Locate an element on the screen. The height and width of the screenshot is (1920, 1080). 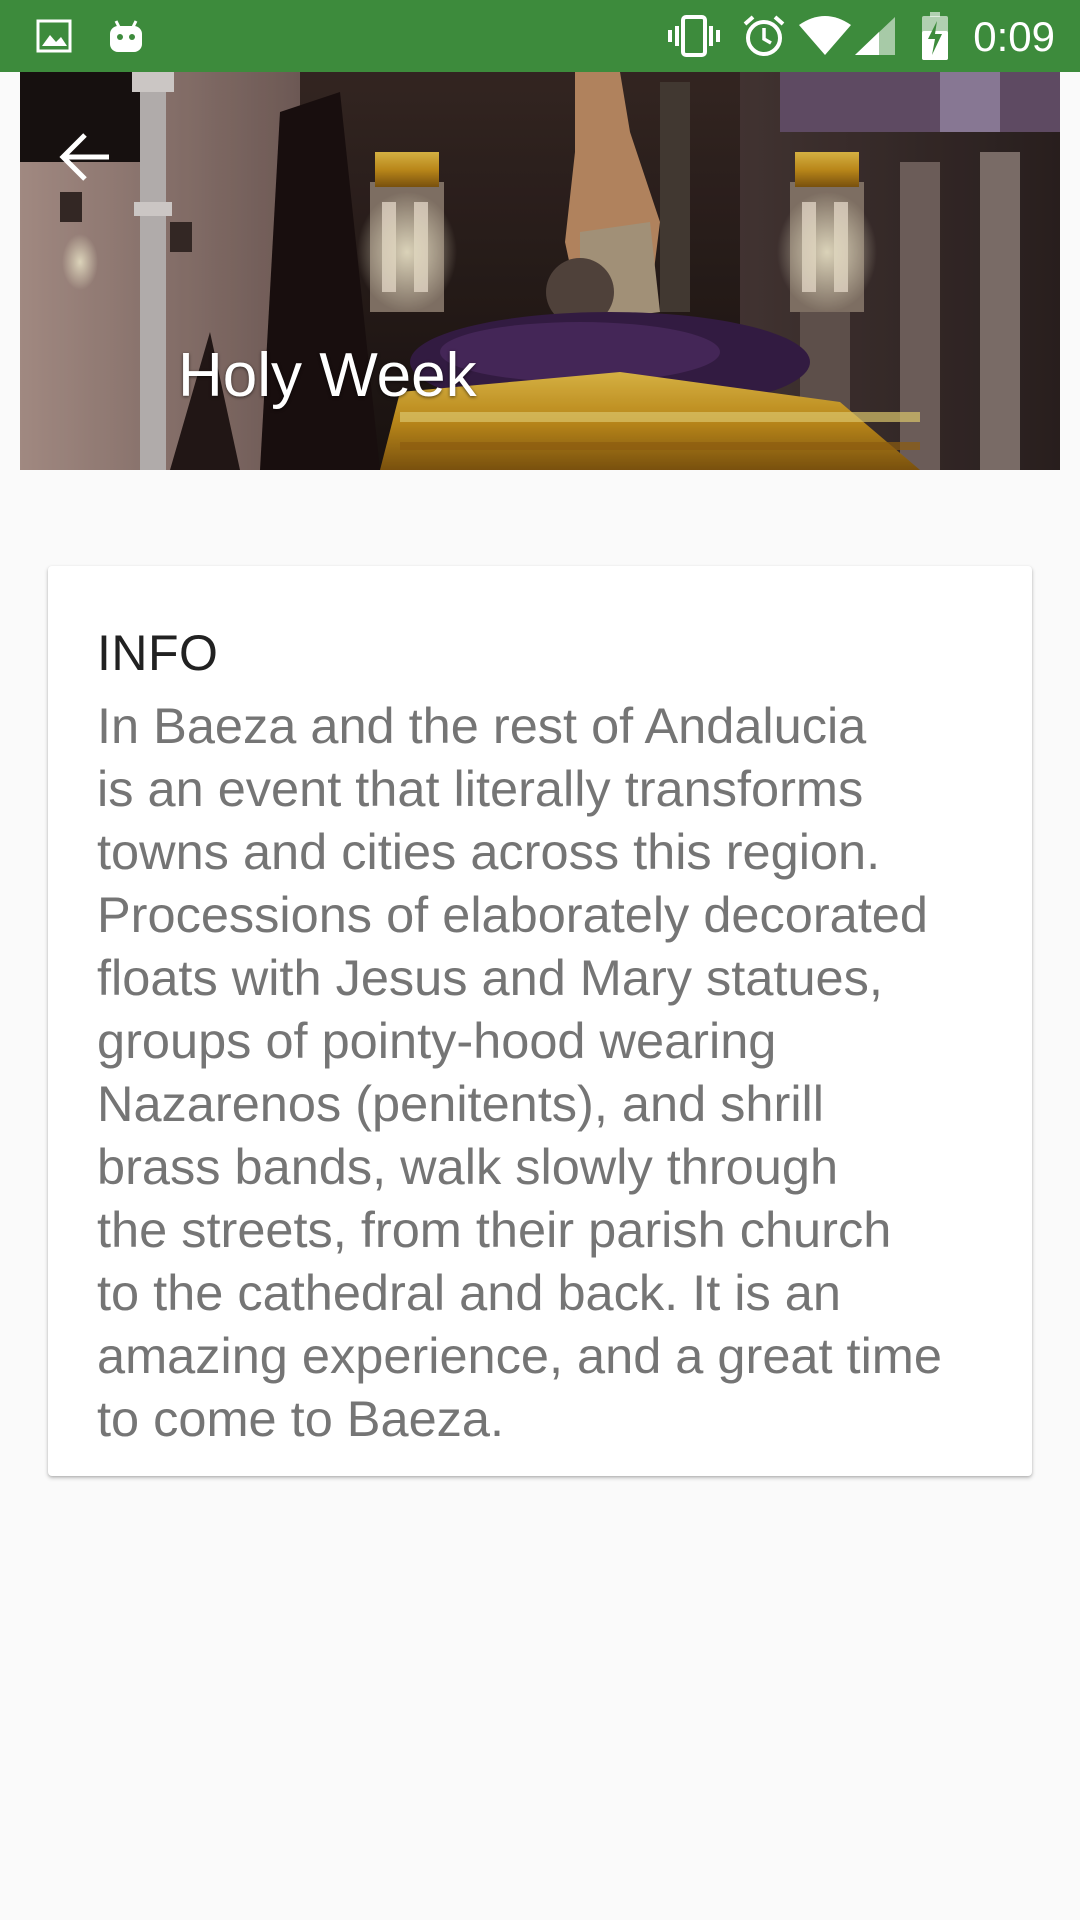
info-body-line: floats with Jesus and Mary statues, is located at coordinates (490, 977).